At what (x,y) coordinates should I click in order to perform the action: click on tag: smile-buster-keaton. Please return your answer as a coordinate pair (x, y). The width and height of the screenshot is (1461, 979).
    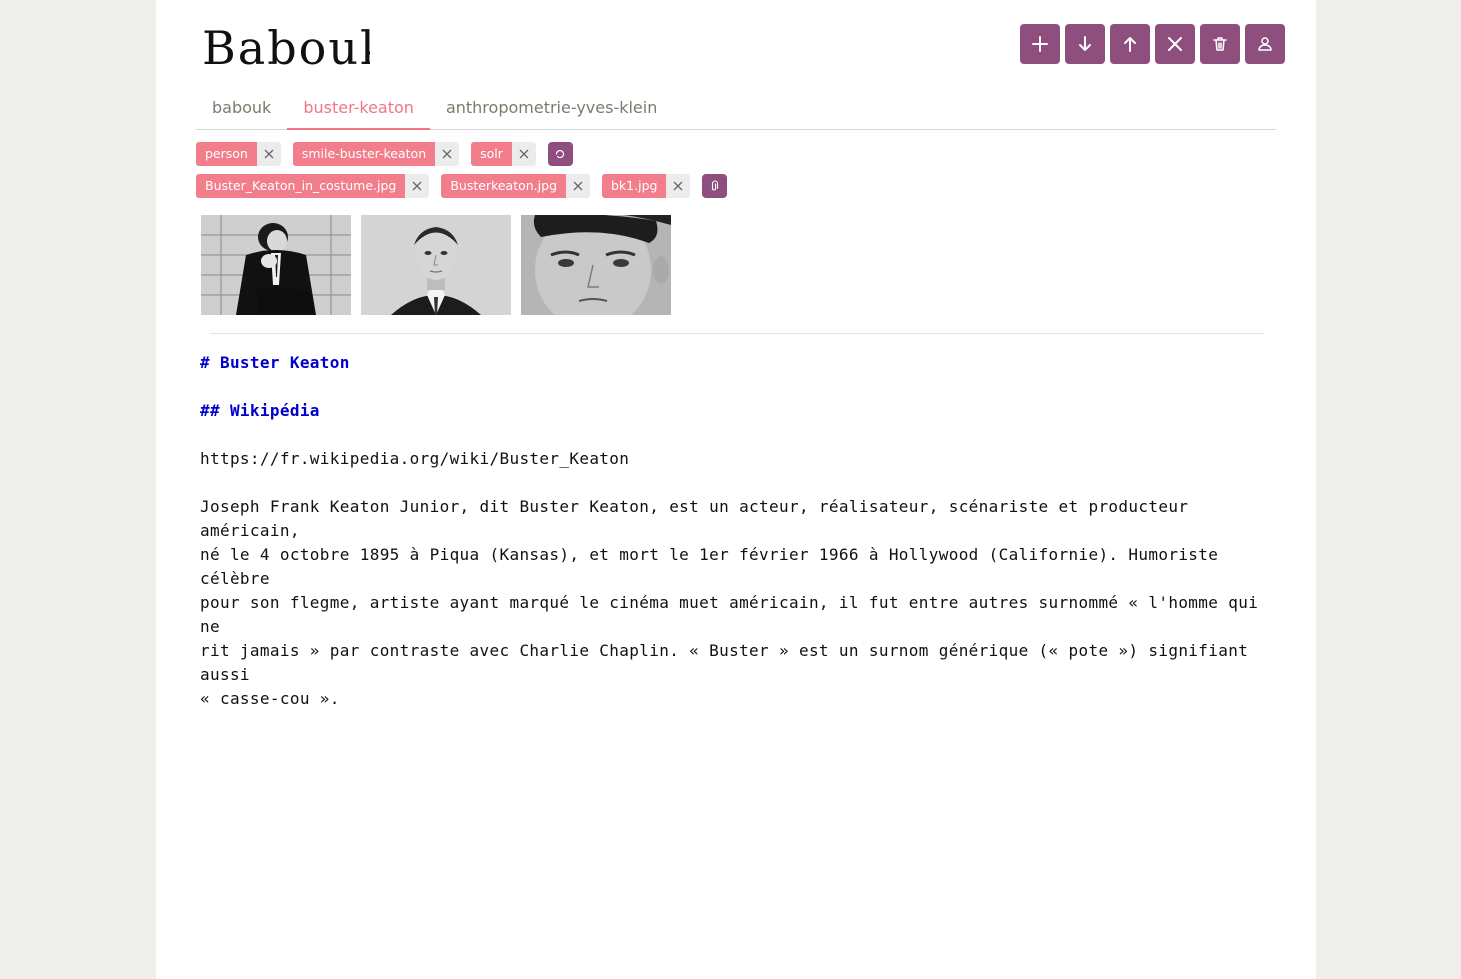
    Looking at the image, I should click on (376, 154).